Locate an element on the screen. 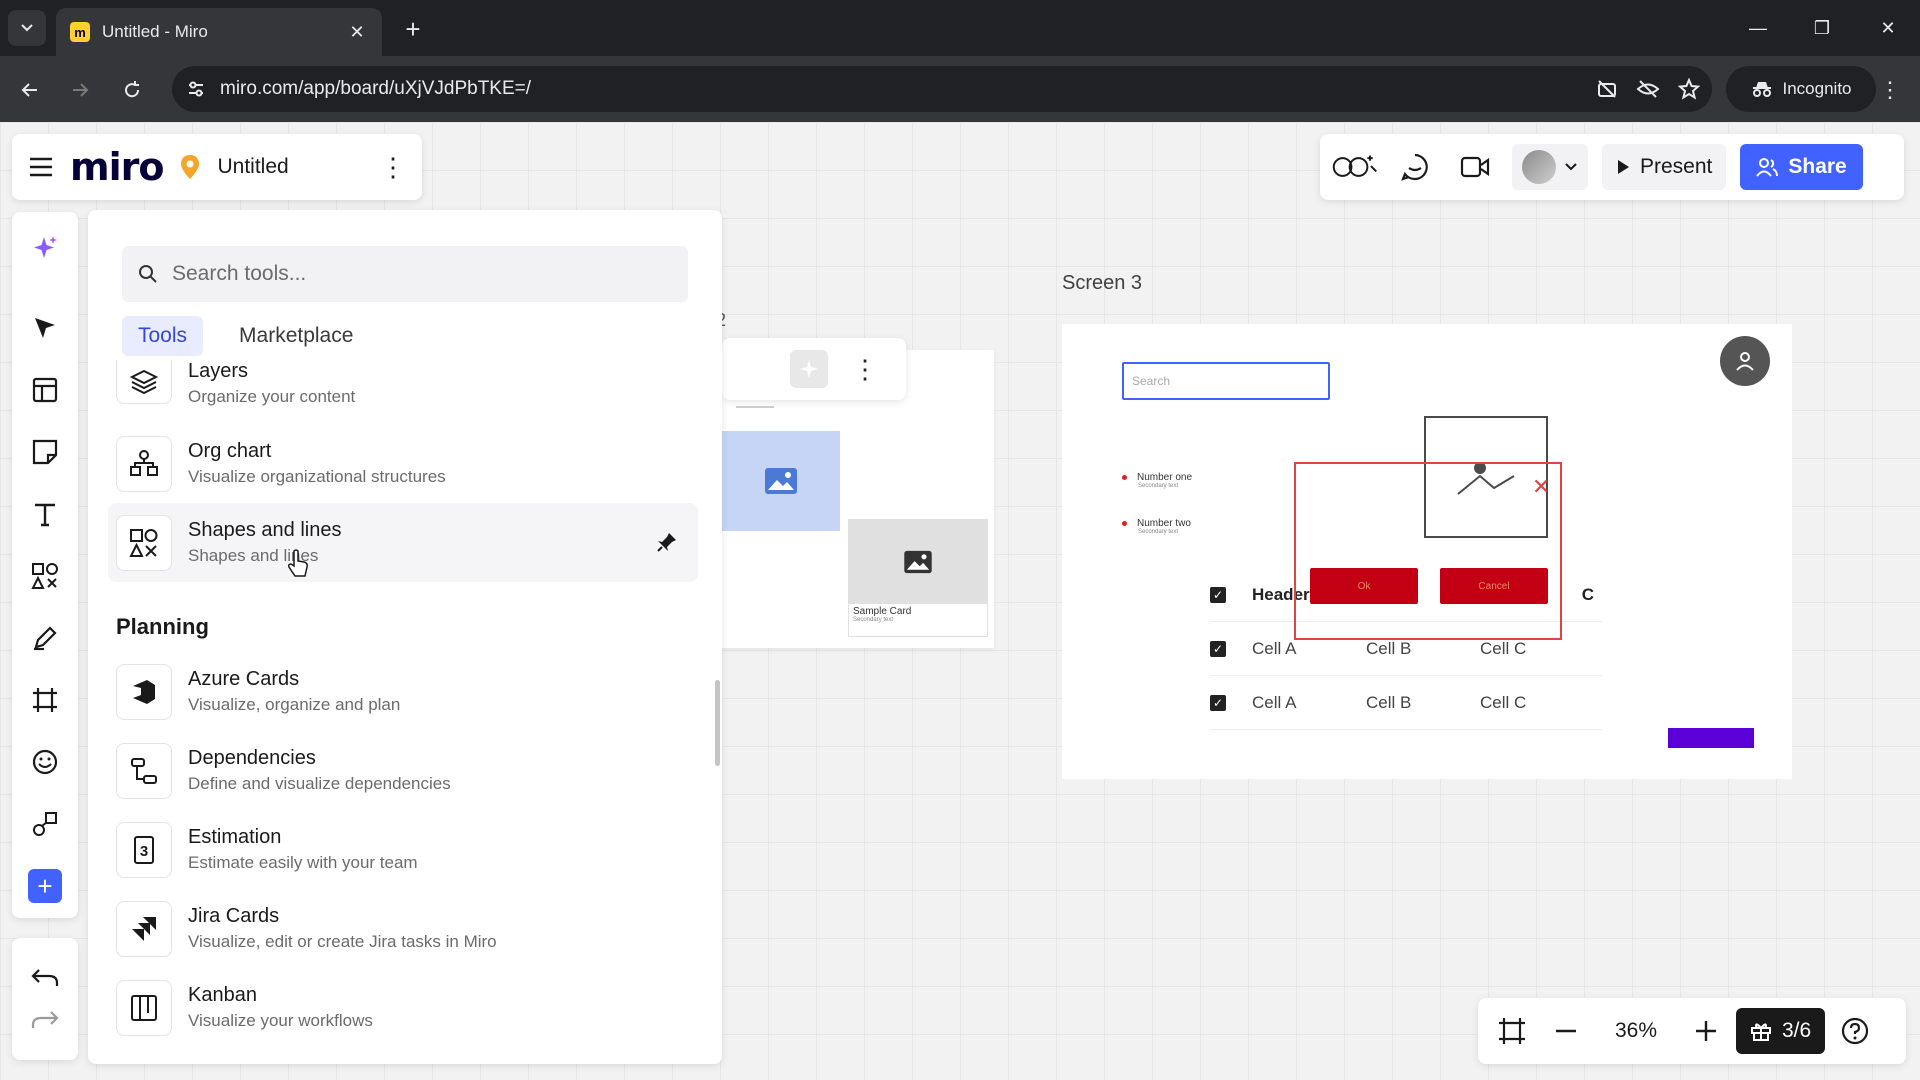  miro-logo: miro is located at coordinates (117, 167).